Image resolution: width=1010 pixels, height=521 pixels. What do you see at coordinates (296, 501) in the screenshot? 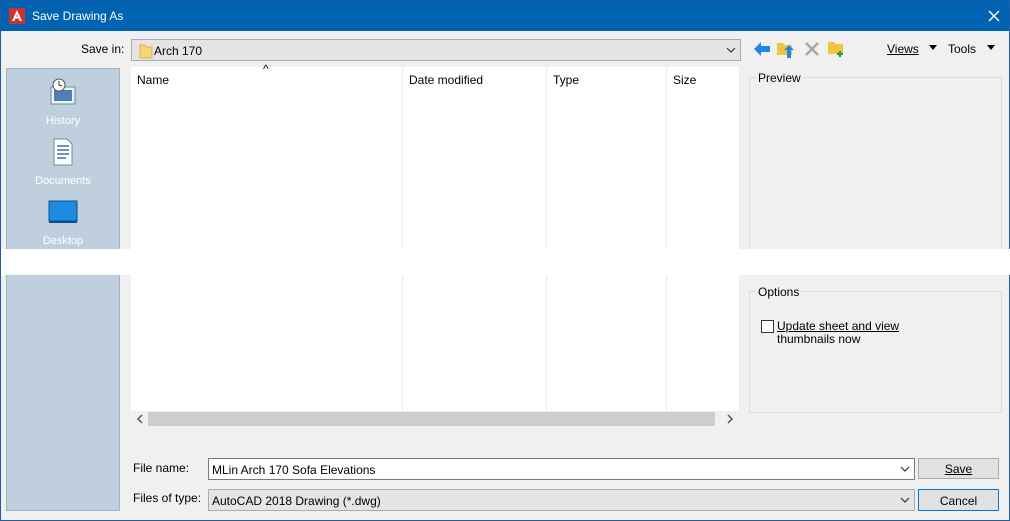
I see `file-type-value: AutoCAD 2018 Drawing (*.dwg)` at bounding box center [296, 501].